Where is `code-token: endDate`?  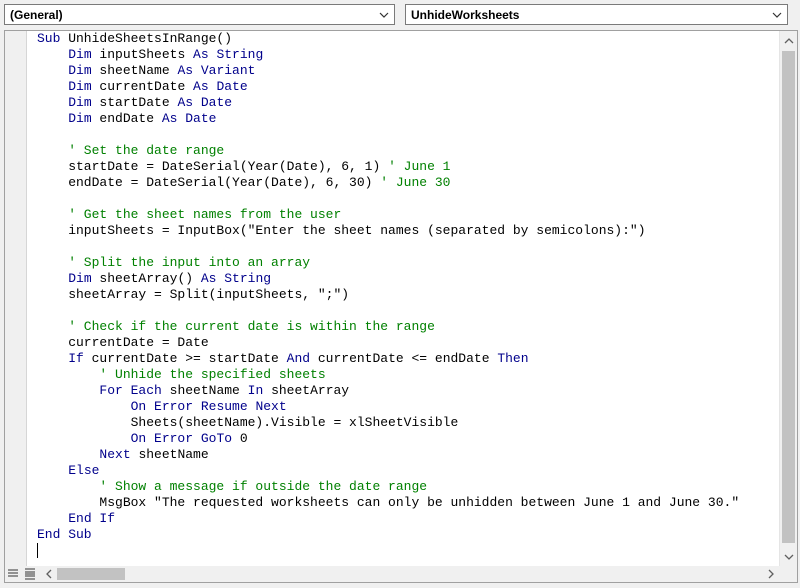
code-token: endDate is located at coordinates (126, 118).